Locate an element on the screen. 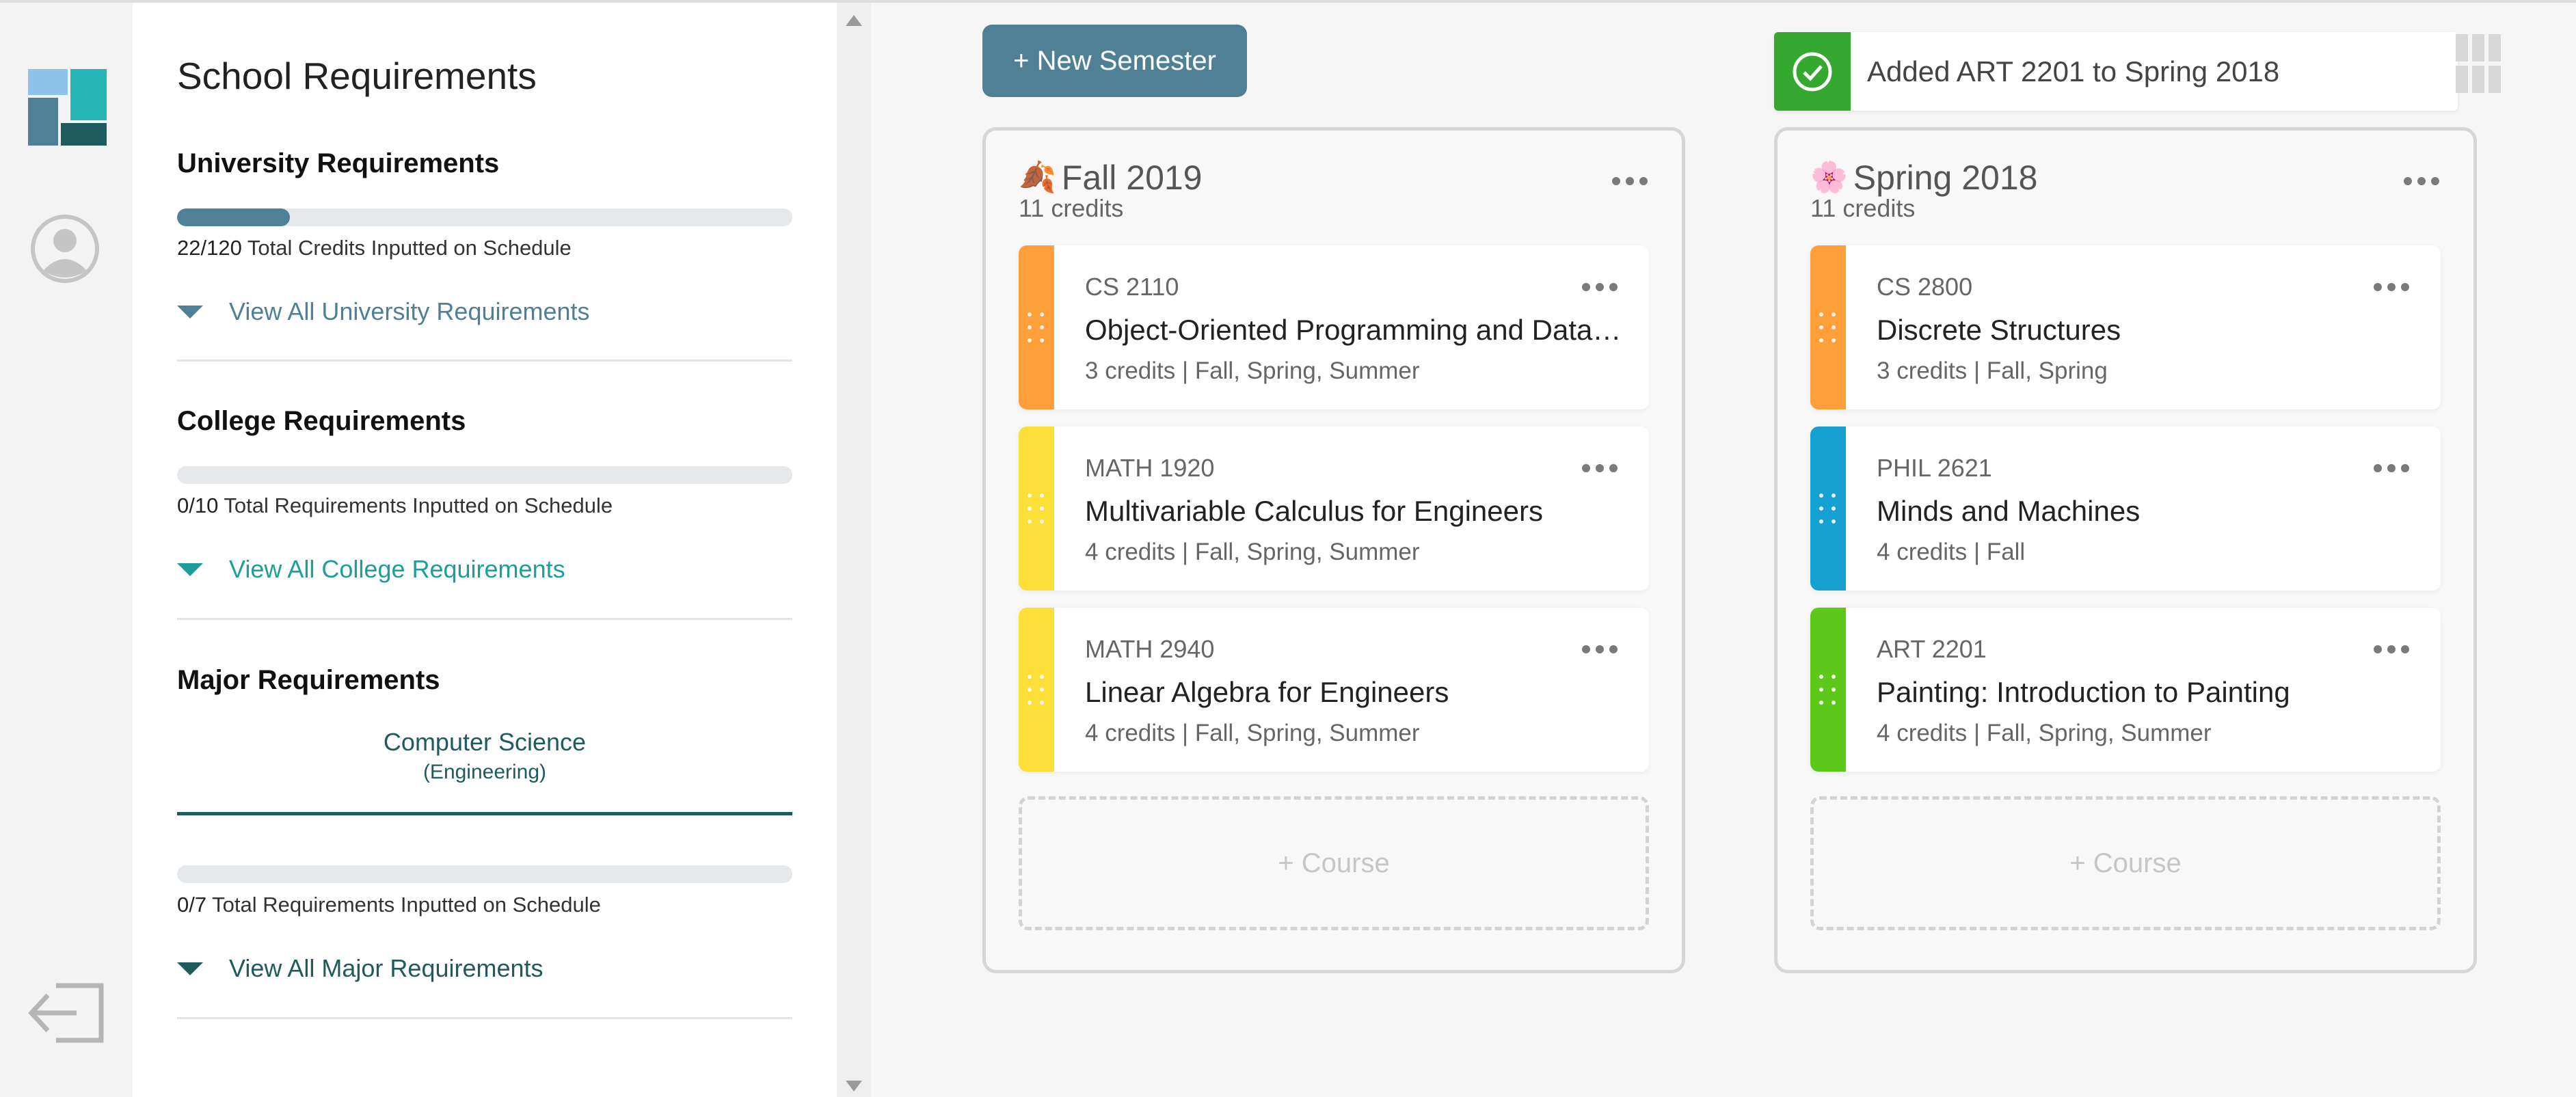  major-name: Computer Science is located at coordinates (485, 742).